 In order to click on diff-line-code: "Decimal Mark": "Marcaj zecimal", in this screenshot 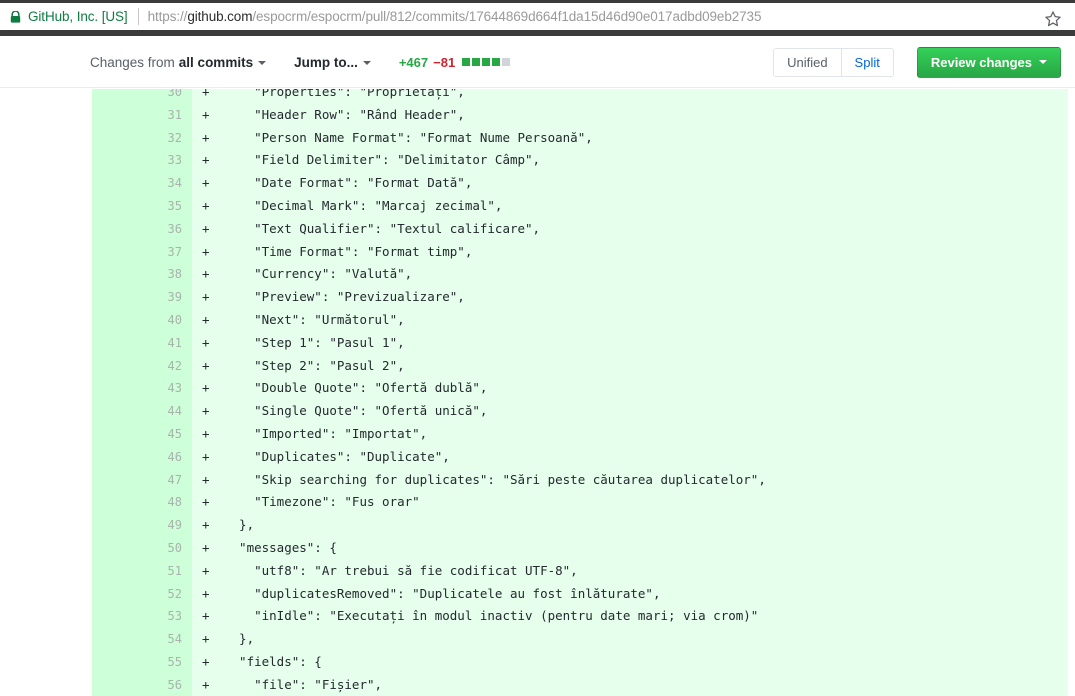, I will do `click(646, 206)`.